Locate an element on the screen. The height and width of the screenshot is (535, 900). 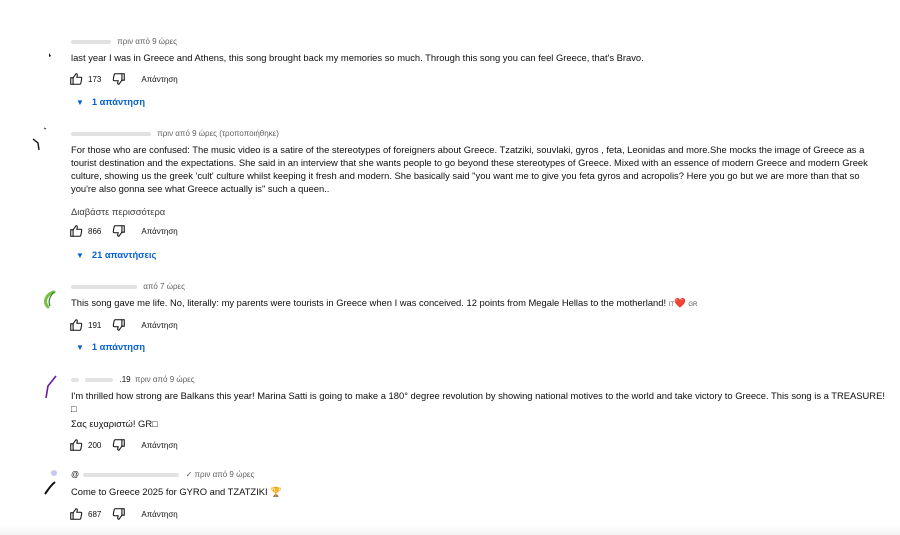
view-replies-button: ▼ 21 απαντήσεις is located at coordinates (116, 255).